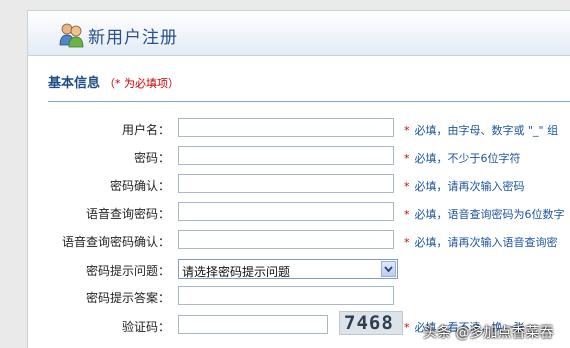 Image resolution: width=570 pixels, height=348 pixels. I want to click on password-answer-input, so click(286, 295).